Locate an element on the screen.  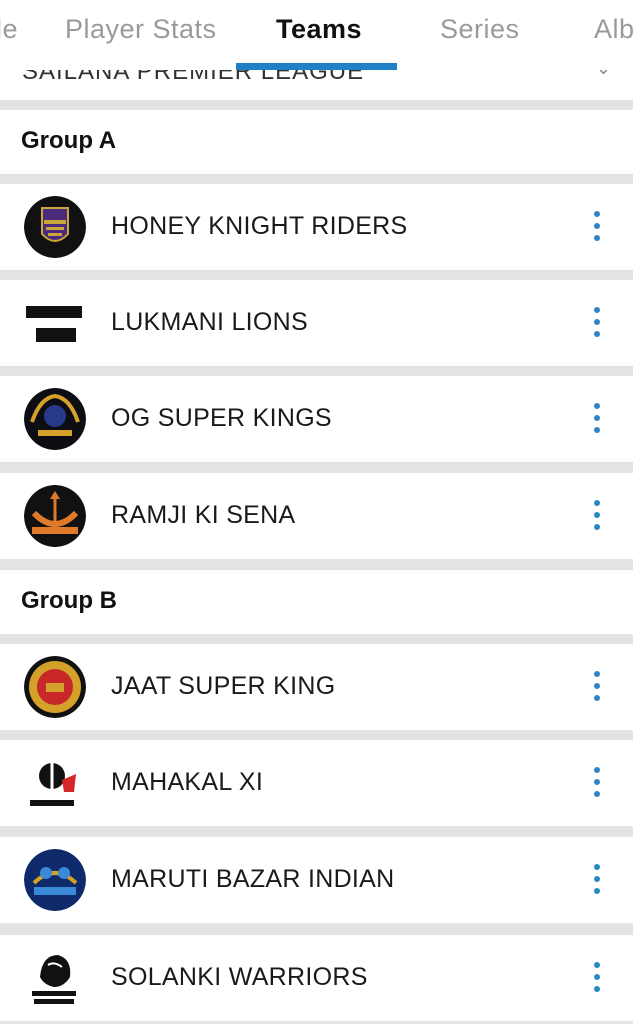
tab-series: Series is located at coordinates (480, 29).